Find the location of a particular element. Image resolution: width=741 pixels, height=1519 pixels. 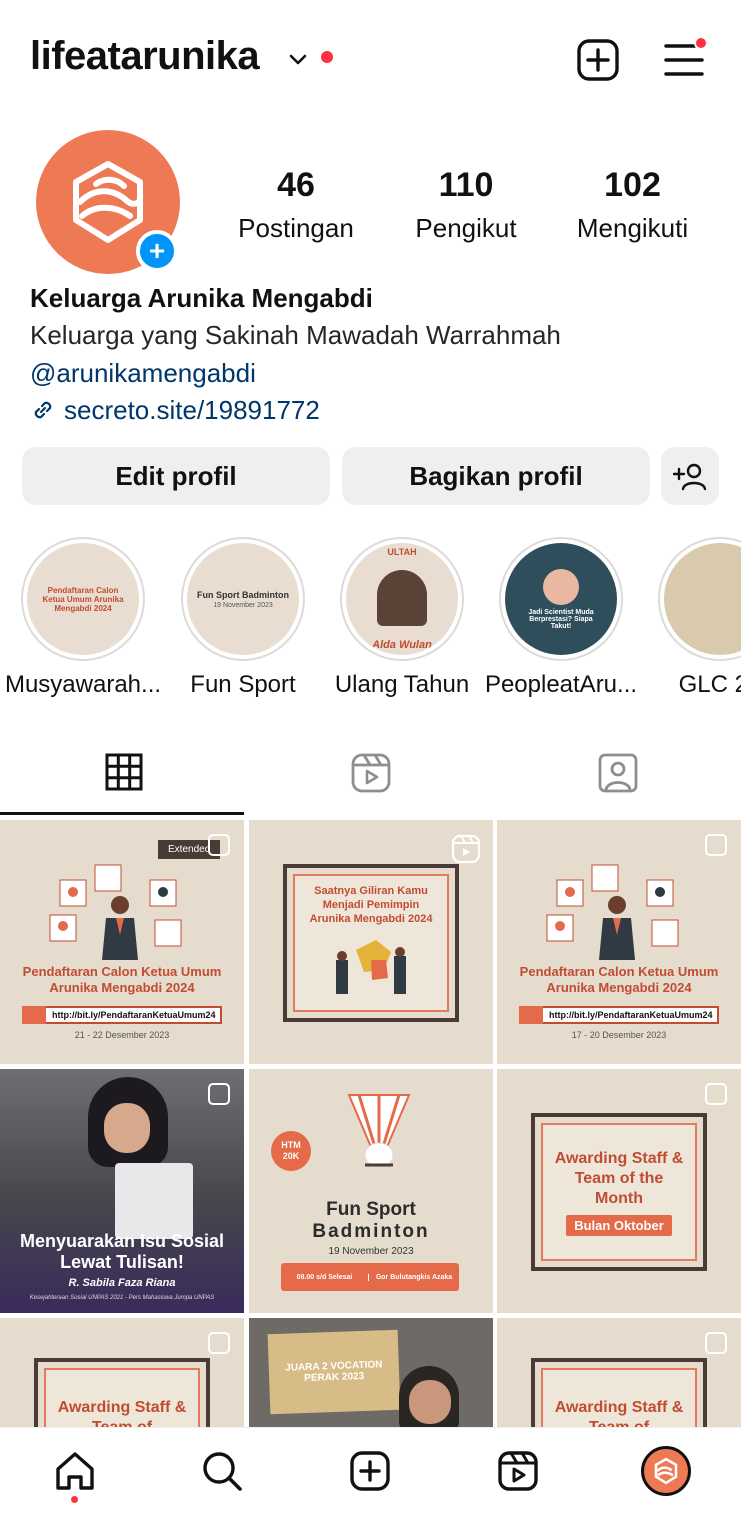

share-profile-button: Bagikan profil is located at coordinates (496, 476).